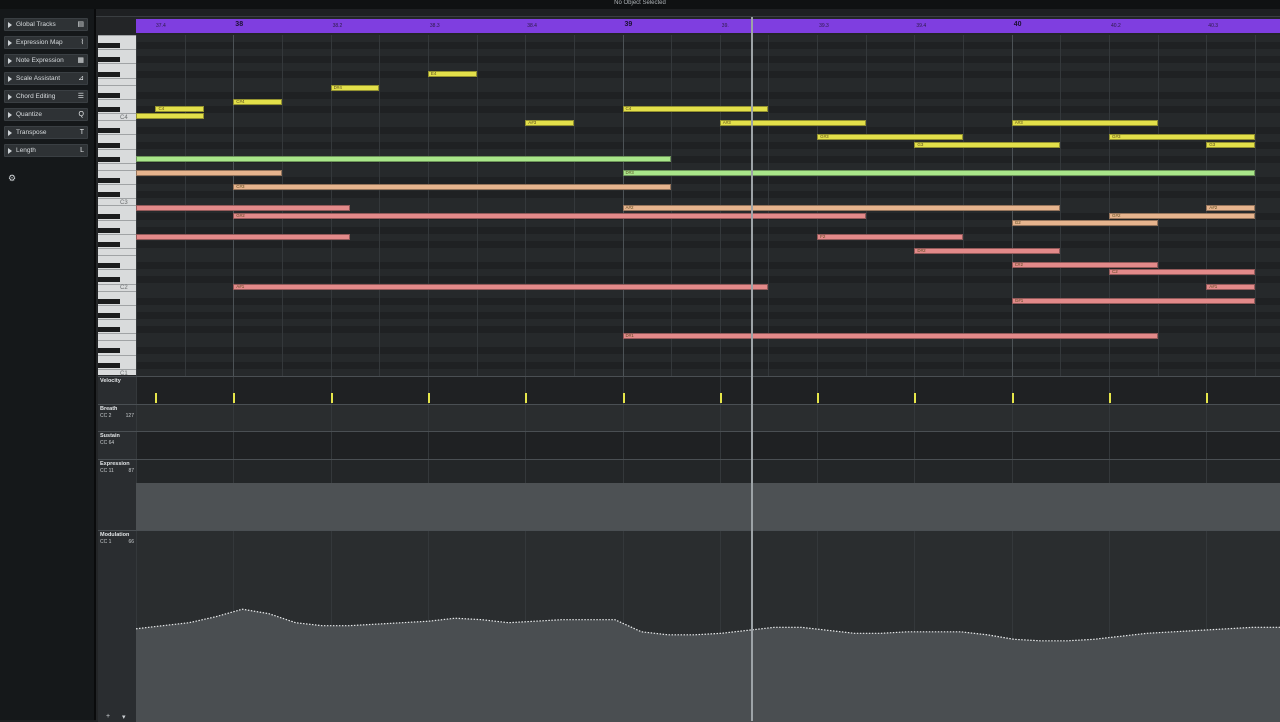  What do you see at coordinates (31, 132) in the screenshot?
I see `inspector-label: Transpose` at bounding box center [31, 132].